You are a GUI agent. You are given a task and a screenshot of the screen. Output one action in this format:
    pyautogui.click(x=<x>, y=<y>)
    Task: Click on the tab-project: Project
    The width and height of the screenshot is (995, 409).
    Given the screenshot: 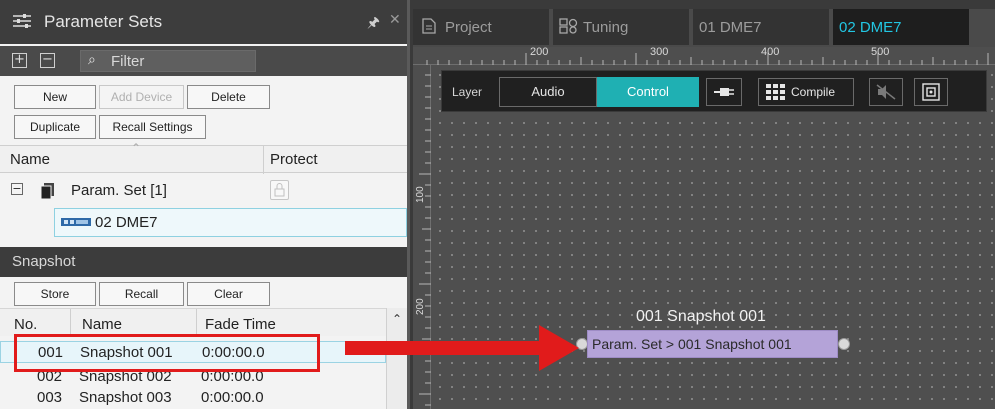 What is the action you would take?
    pyautogui.click(x=482, y=27)
    